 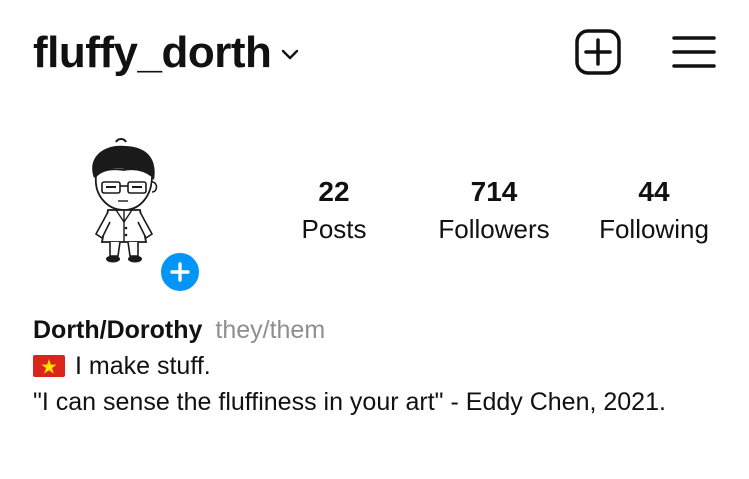 I want to click on new-post-button, so click(x=598, y=52).